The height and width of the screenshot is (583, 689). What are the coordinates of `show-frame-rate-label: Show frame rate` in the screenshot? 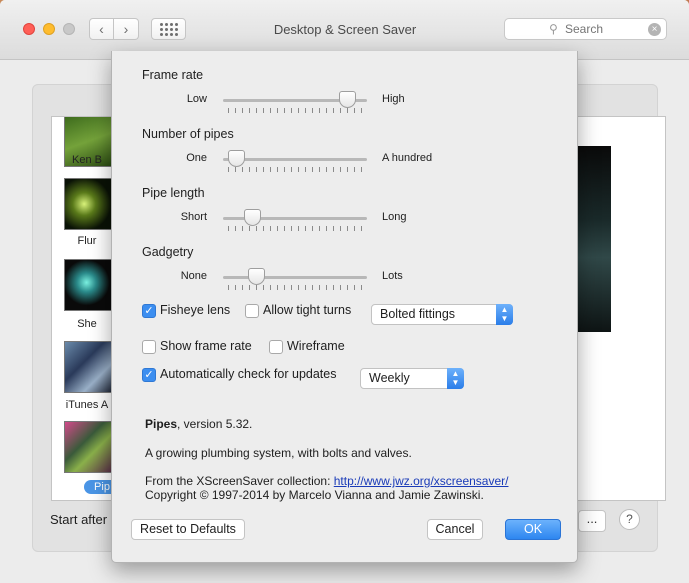 It's located at (206, 346).